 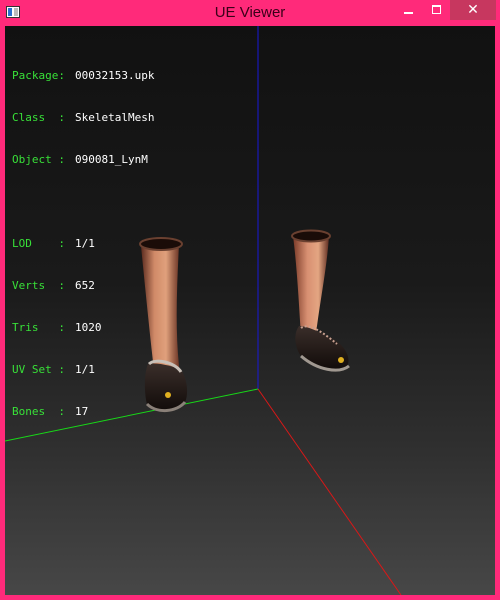 What do you see at coordinates (437, 10) in the screenshot?
I see `maximize-button` at bounding box center [437, 10].